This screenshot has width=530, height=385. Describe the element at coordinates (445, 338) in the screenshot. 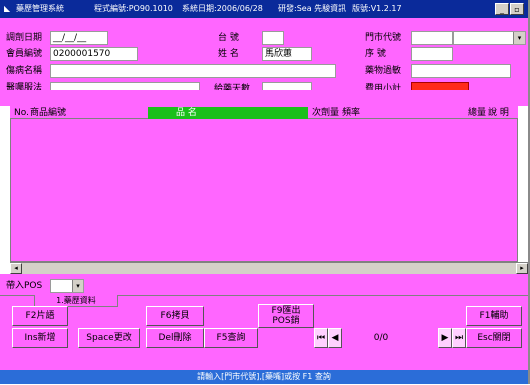

I see `next-record-icon: ▶` at that location.